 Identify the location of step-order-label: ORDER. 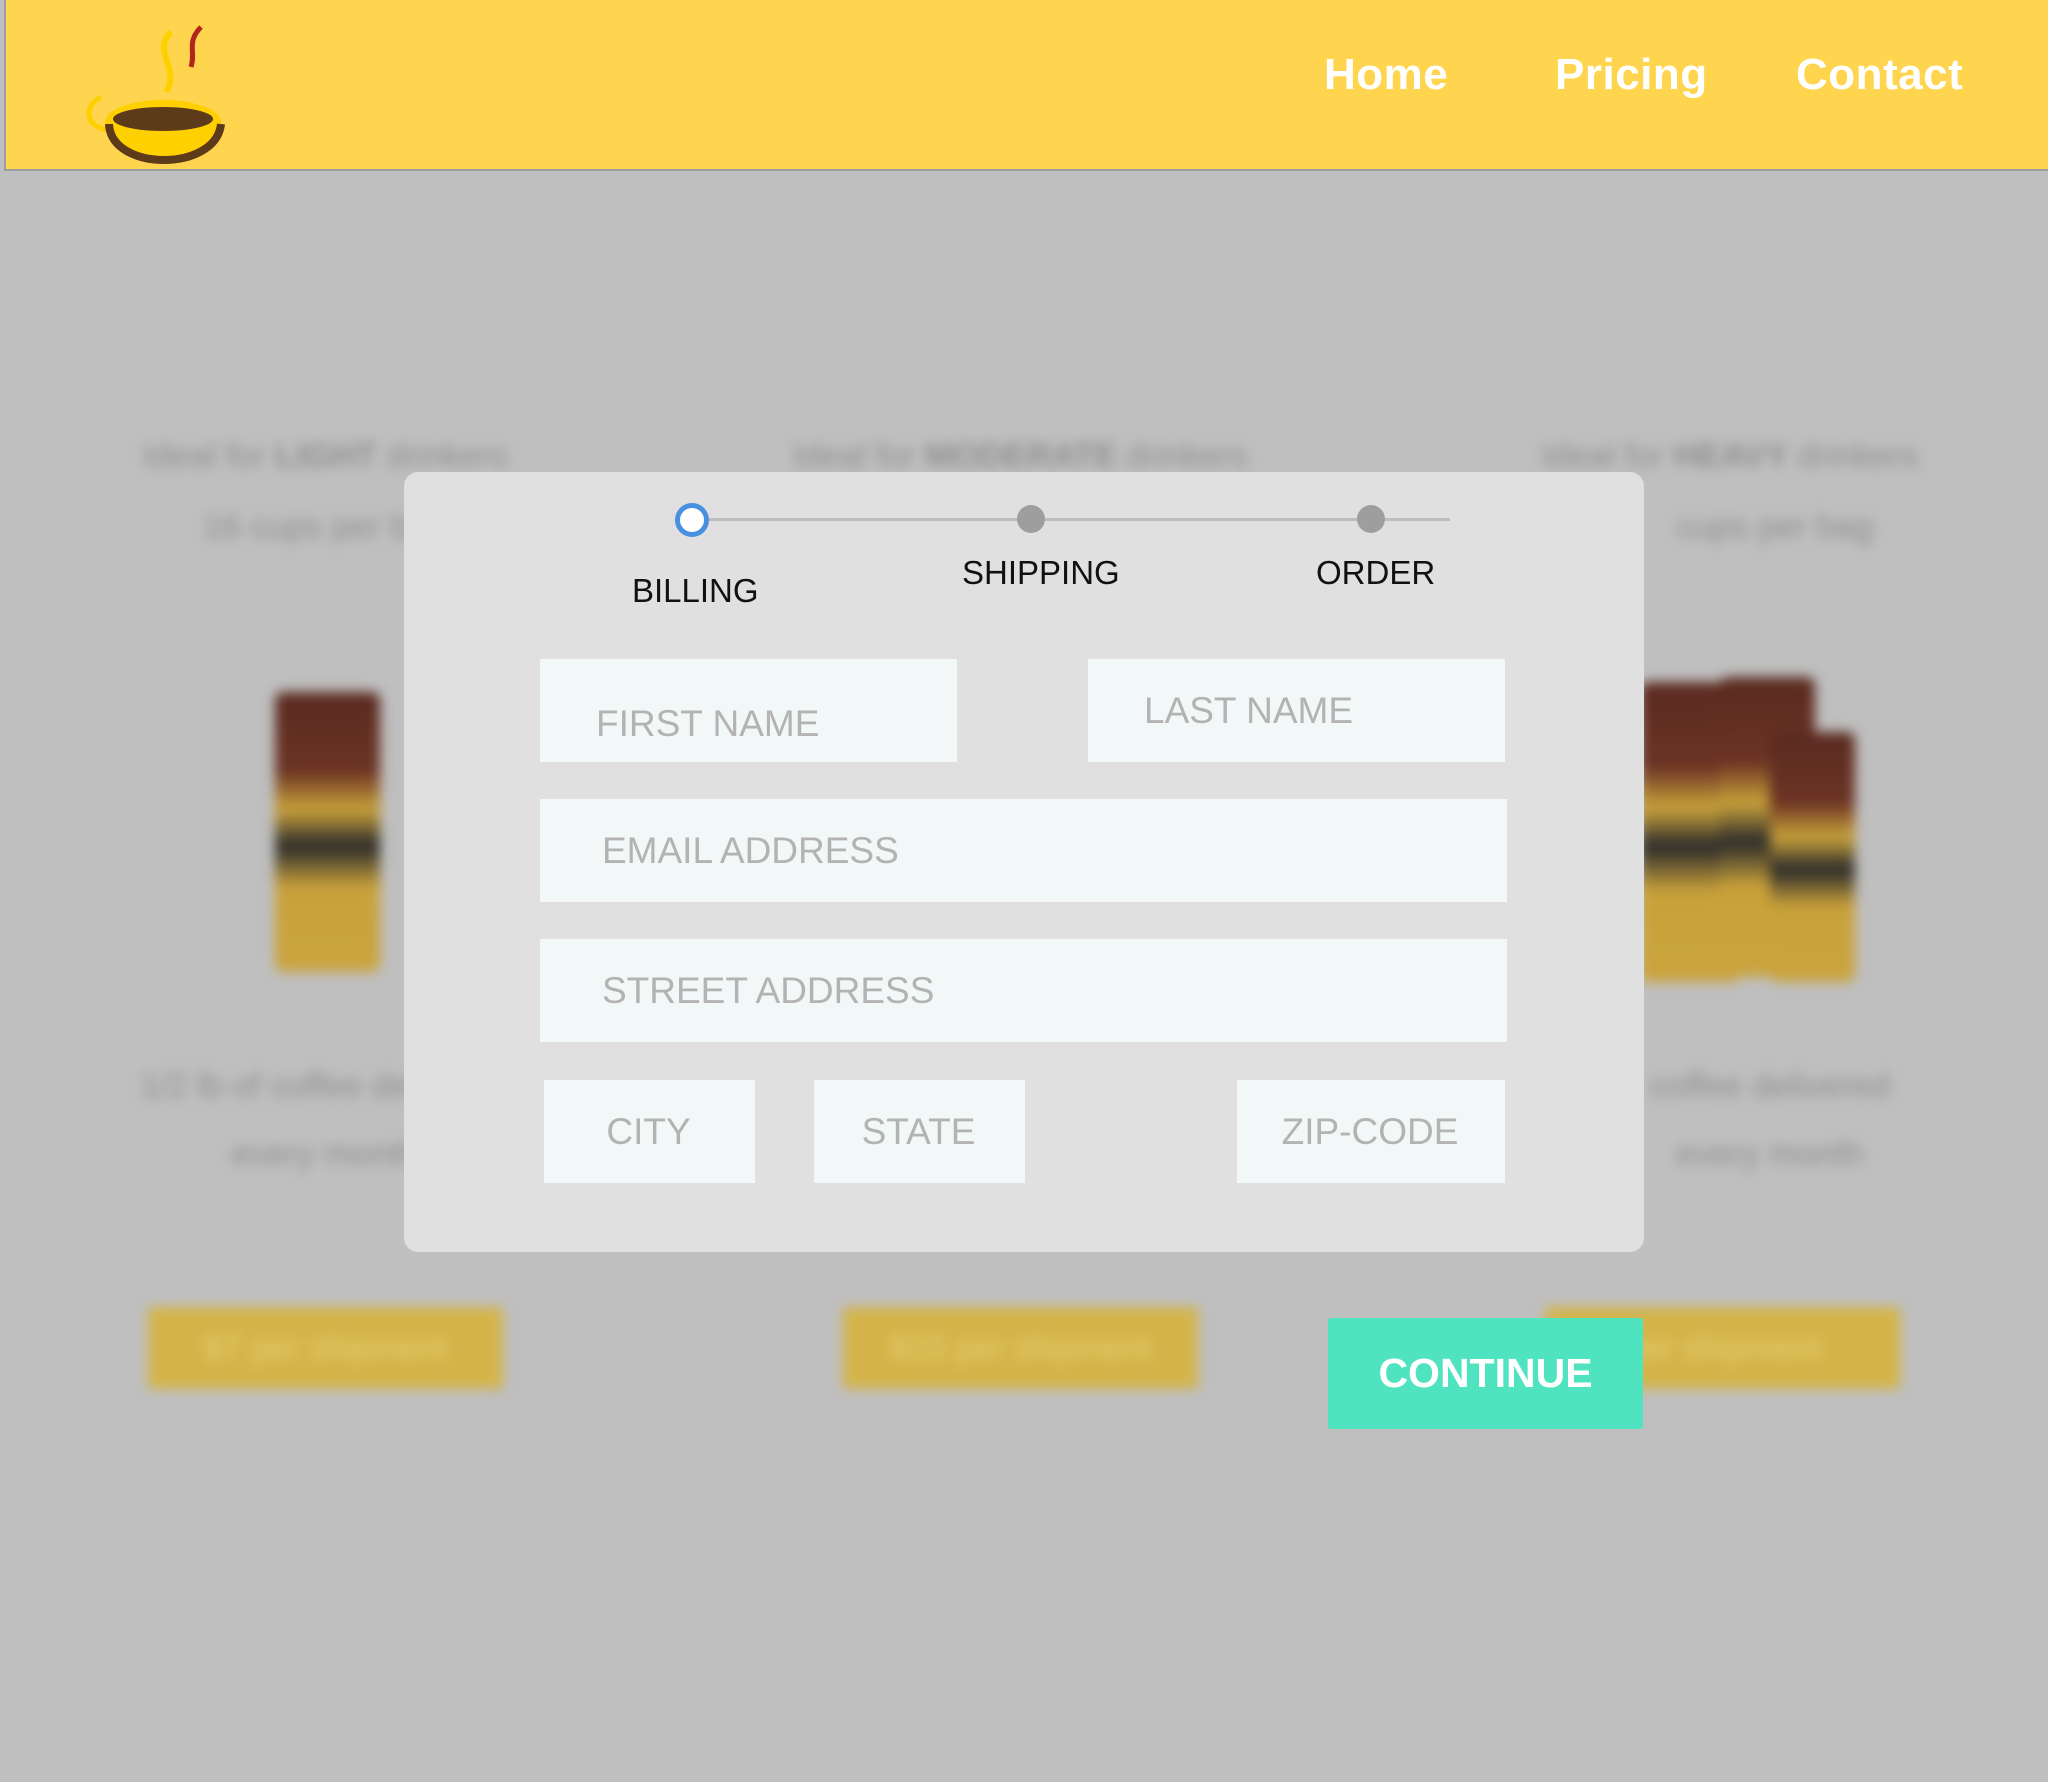
(1376, 572).